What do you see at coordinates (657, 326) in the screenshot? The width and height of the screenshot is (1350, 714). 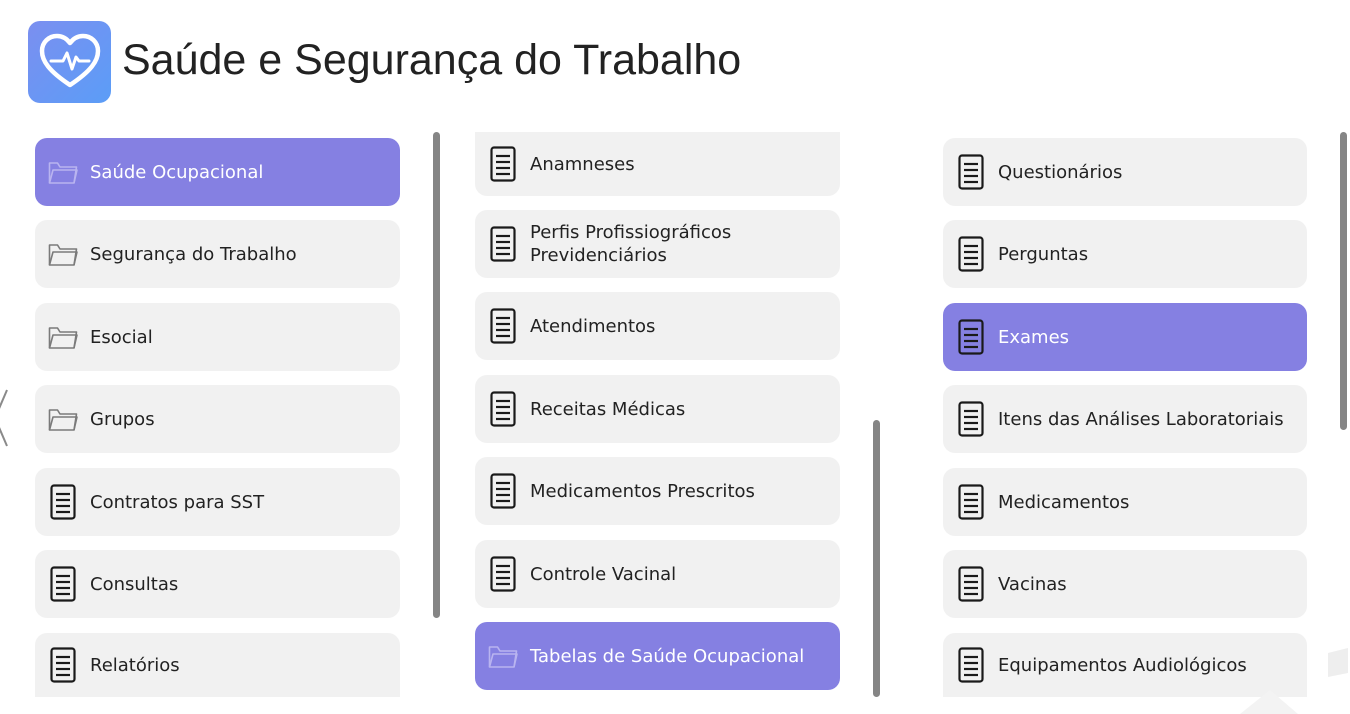 I see `menu-item: Atendimentos` at bounding box center [657, 326].